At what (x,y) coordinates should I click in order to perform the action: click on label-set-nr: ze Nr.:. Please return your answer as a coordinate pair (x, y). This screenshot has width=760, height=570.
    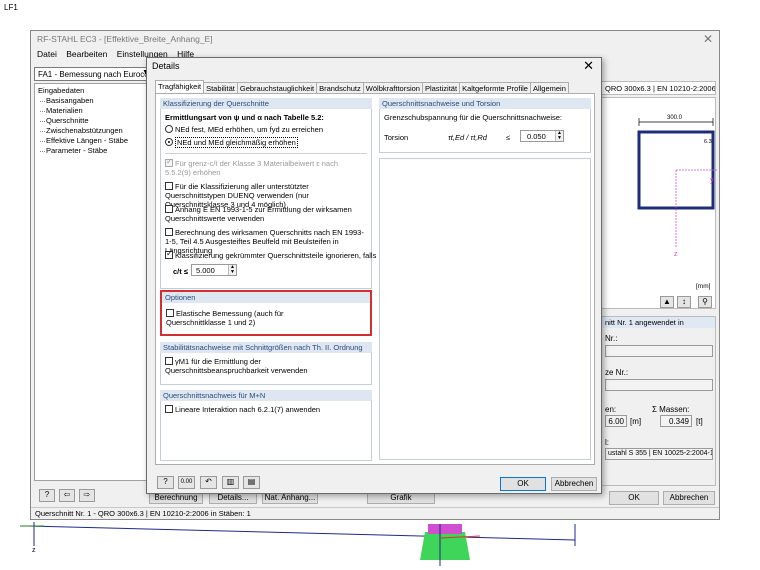
    Looking at the image, I should click on (617, 372).